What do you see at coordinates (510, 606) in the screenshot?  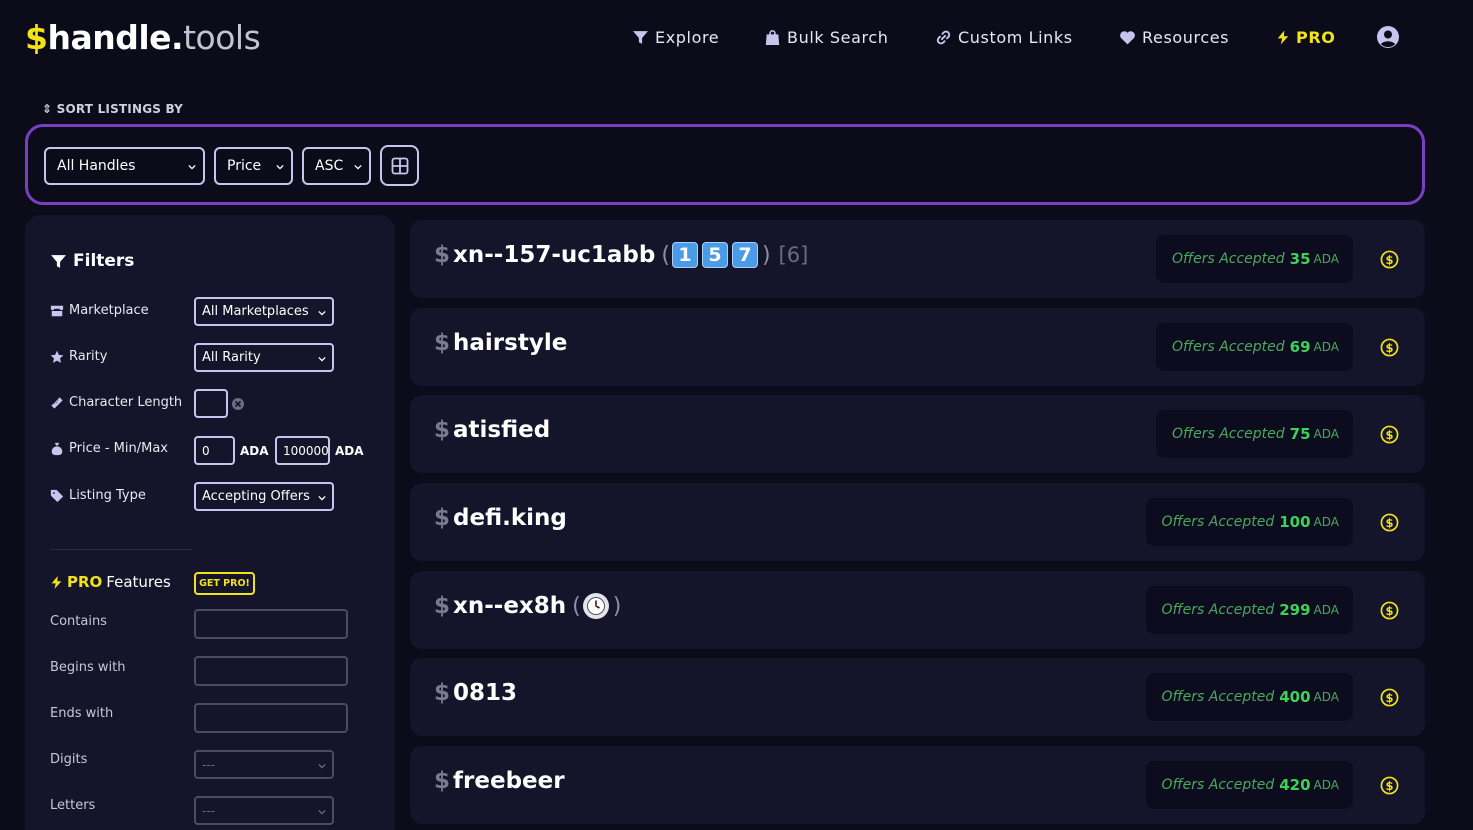 I see `handle-name: xn--ex8h` at bounding box center [510, 606].